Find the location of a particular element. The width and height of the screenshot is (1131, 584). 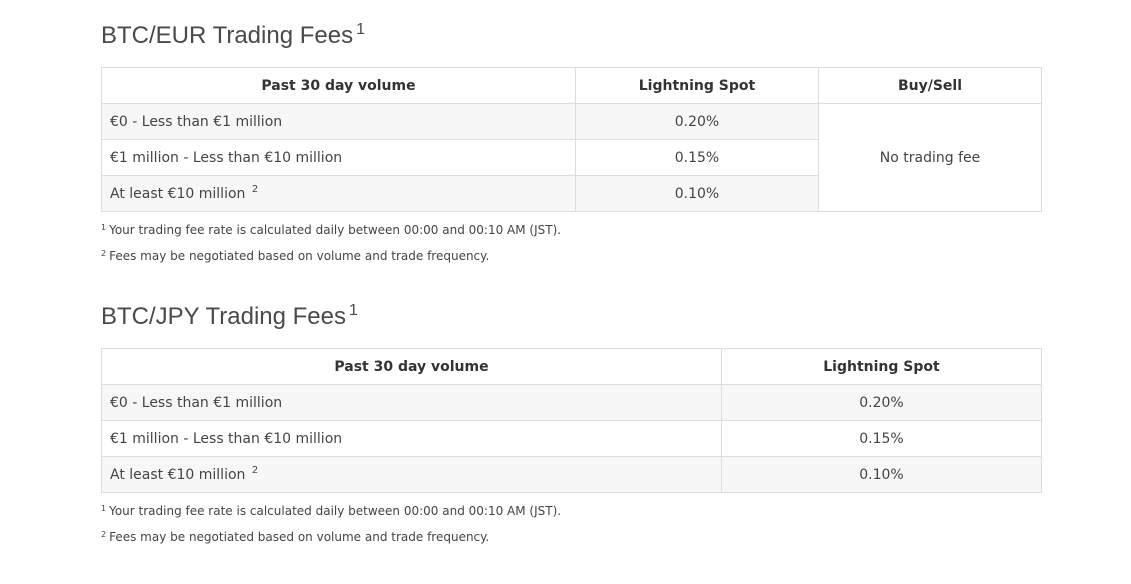

table-row: €1 million - Less than €10 million 0.15% is located at coordinates (571, 438).